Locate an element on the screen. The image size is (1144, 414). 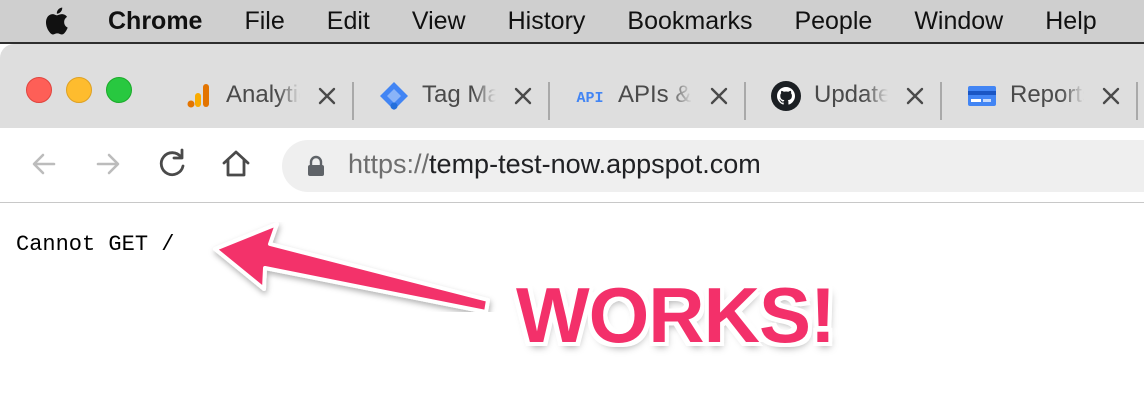
github-icon is located at coordinates (786, 96).